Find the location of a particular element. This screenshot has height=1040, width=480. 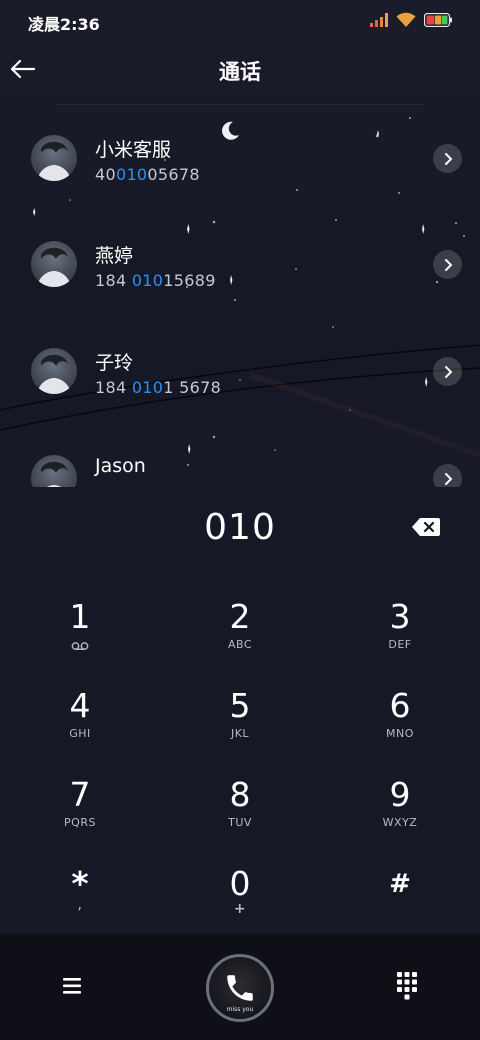

phone-icon is located at coordinates (240, 988).